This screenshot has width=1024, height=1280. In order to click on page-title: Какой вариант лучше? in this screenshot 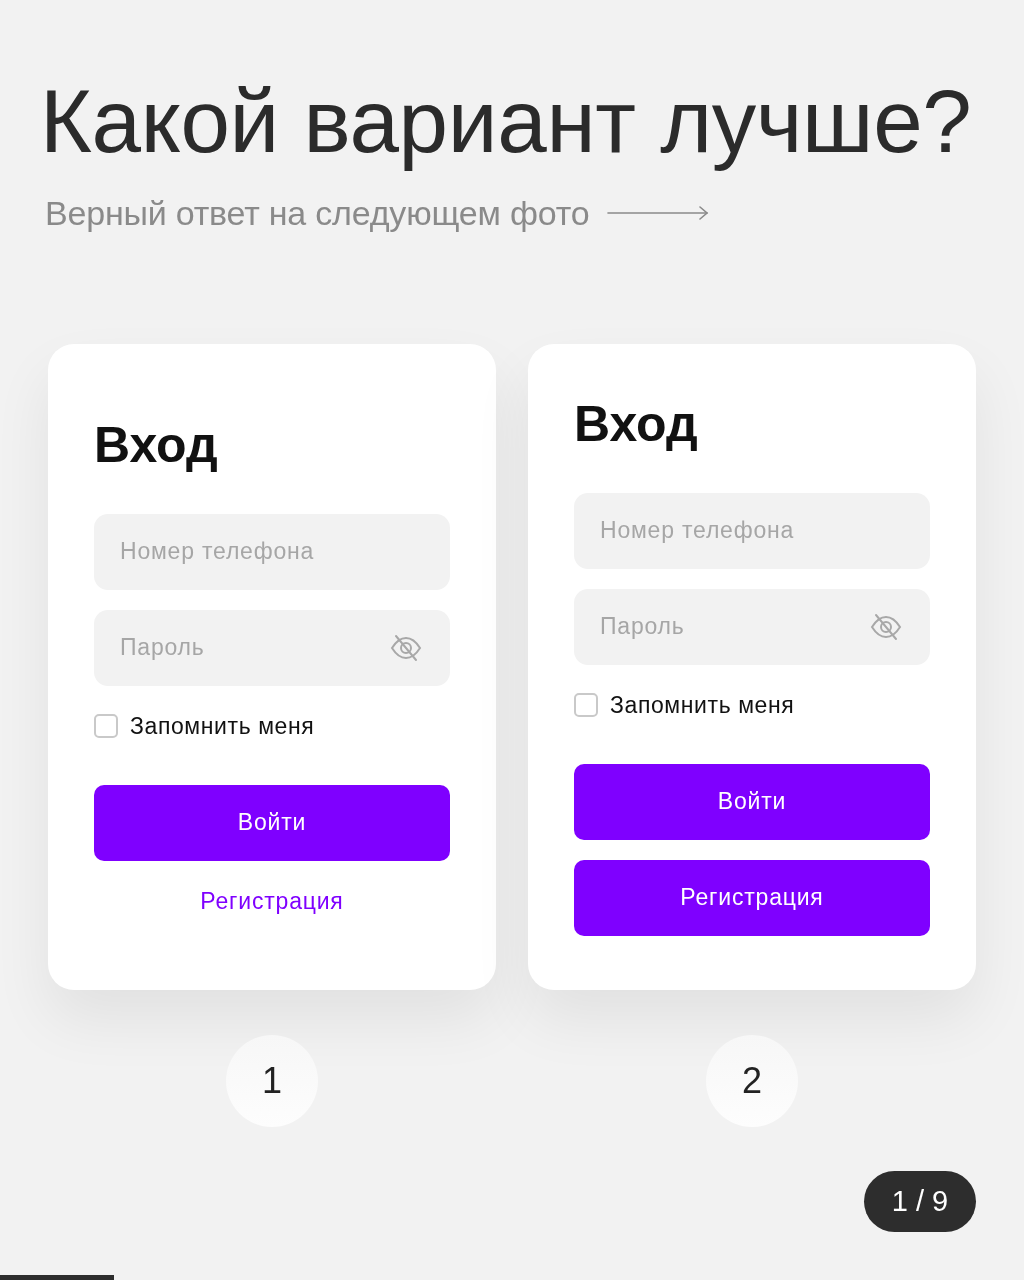, I will do `click(506, 121)`.